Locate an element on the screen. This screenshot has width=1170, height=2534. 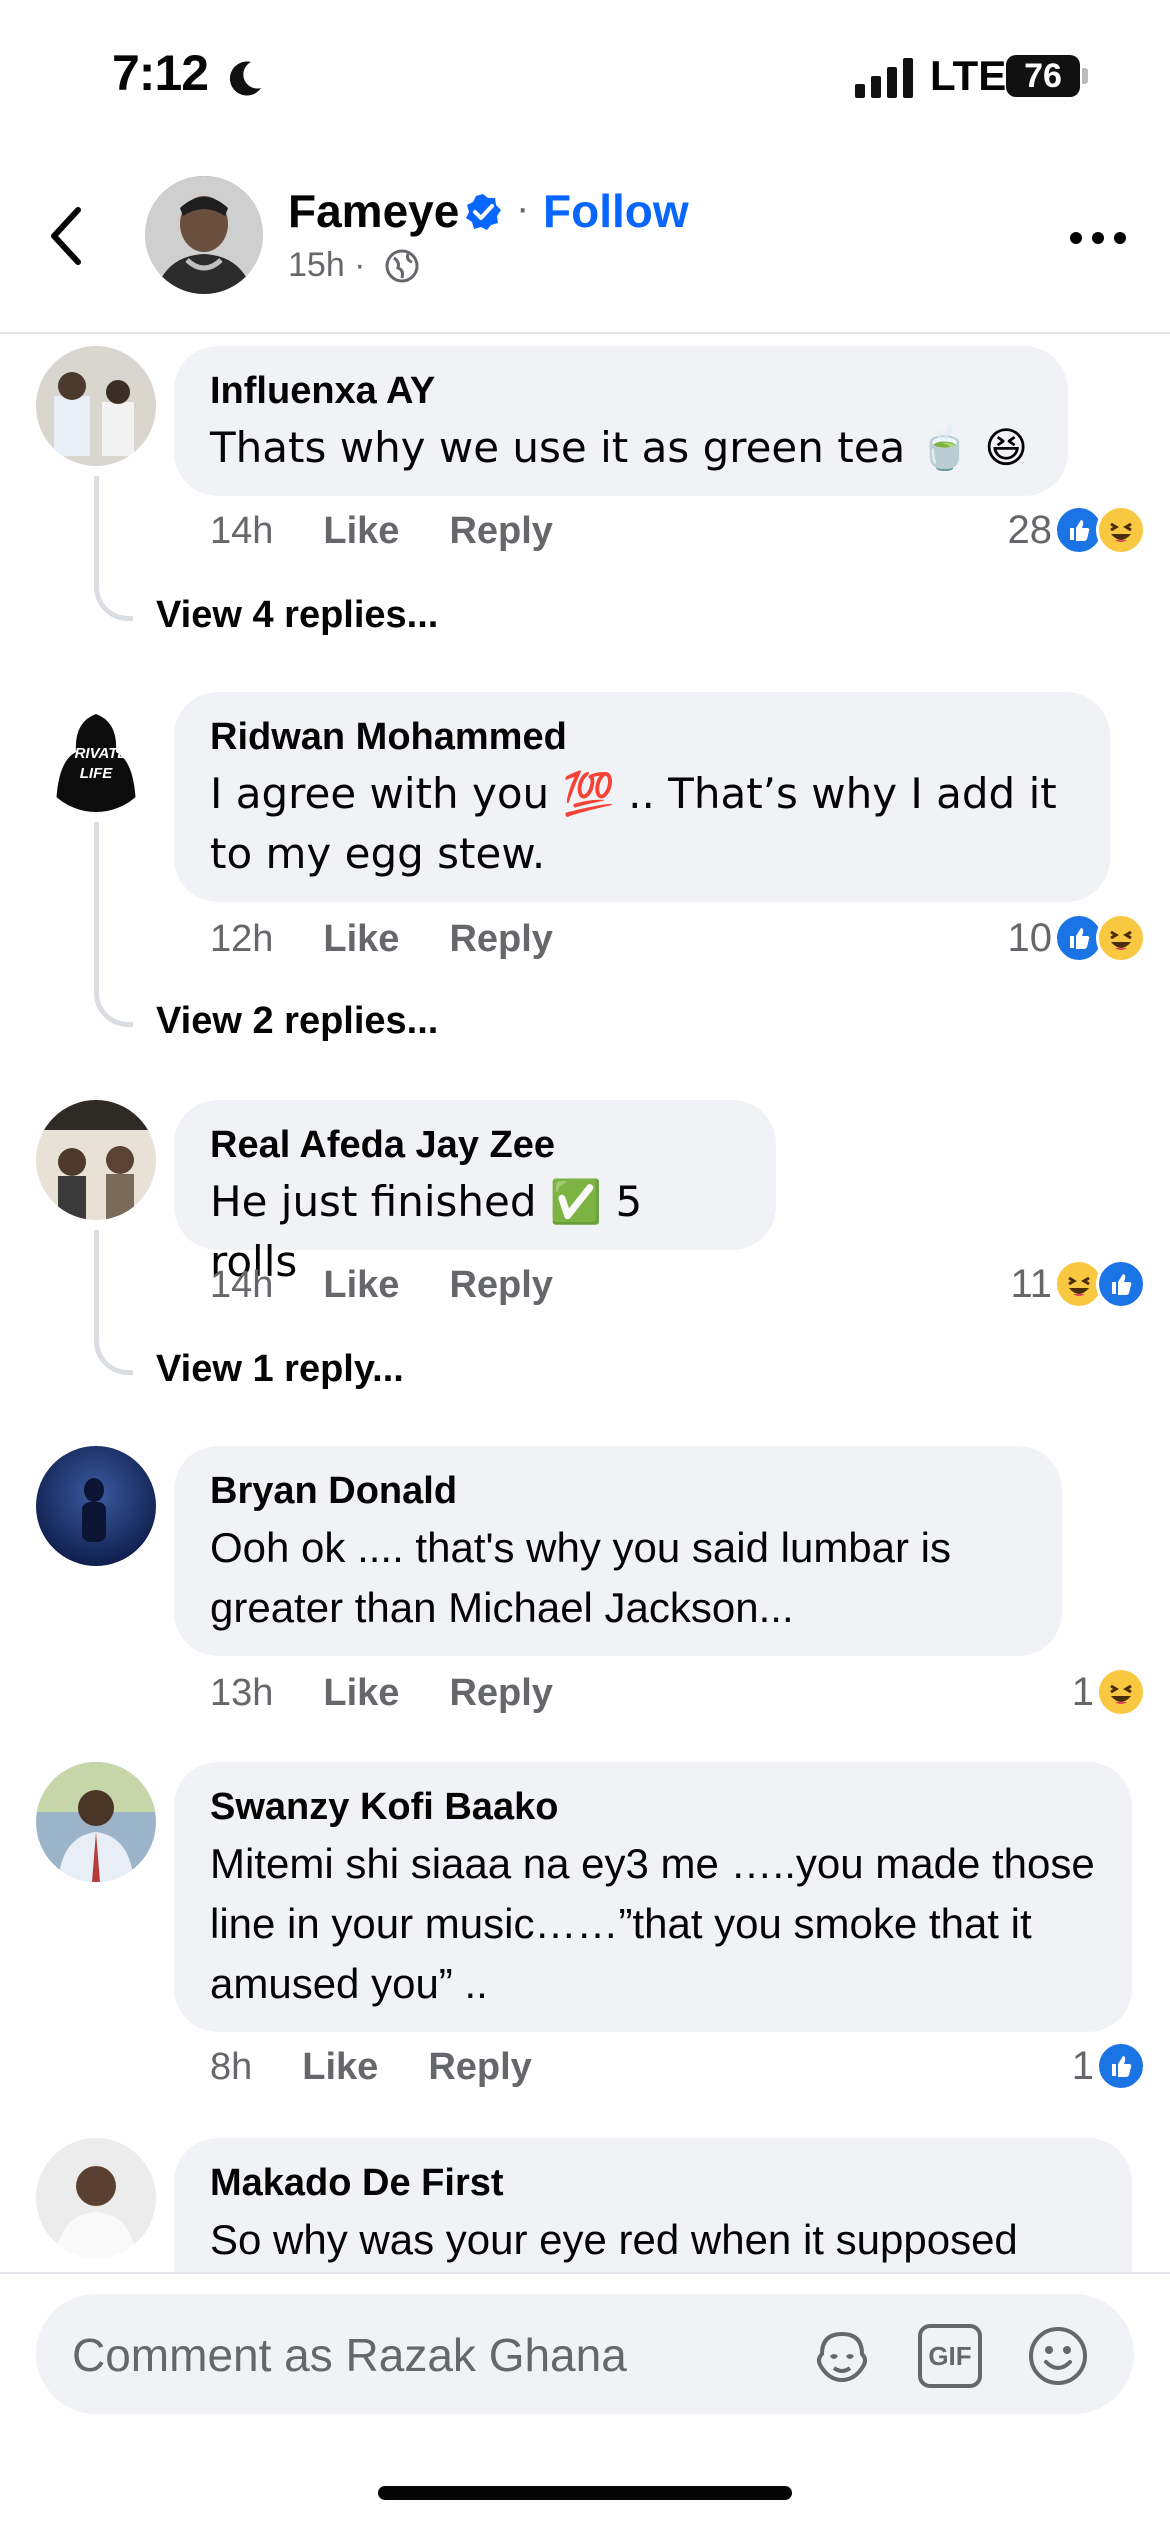
avatar-text-line: LIFE is located at coordinates (96, 773).